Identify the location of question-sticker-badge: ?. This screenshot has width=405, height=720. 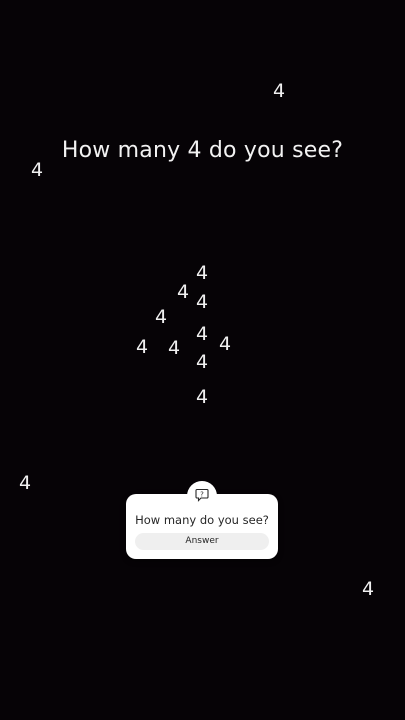
(202, 496).